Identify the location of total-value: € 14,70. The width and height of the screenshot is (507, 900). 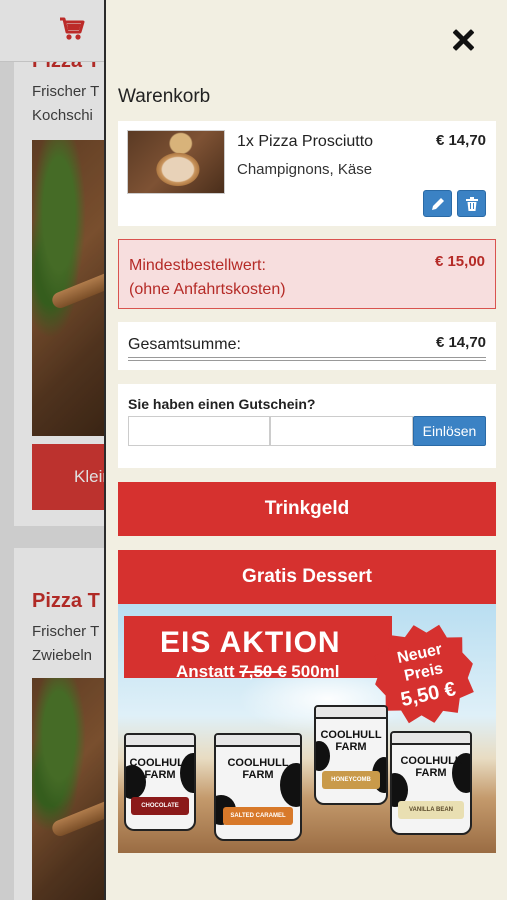
(460, 342).